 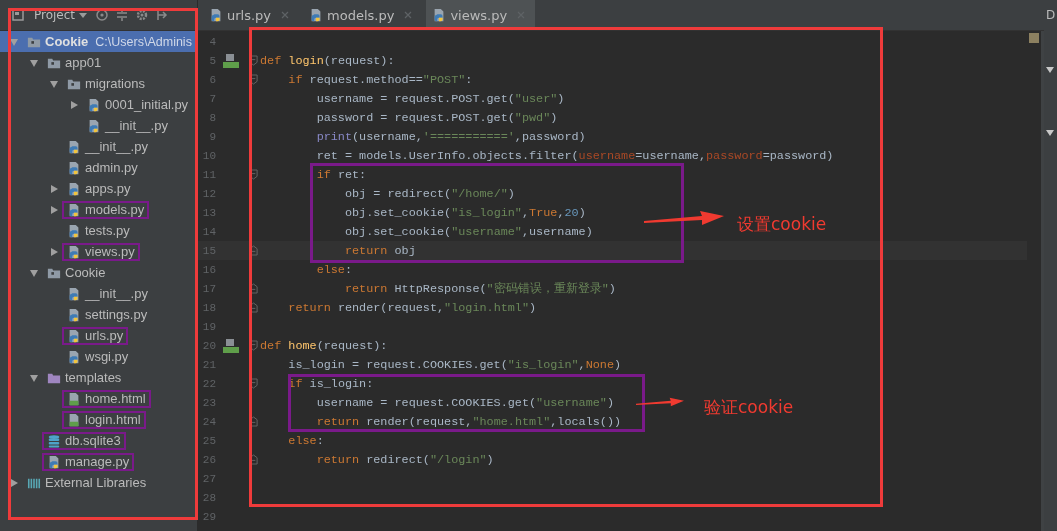 I want to click on tree-item: templates, so click(x=84, y=377).